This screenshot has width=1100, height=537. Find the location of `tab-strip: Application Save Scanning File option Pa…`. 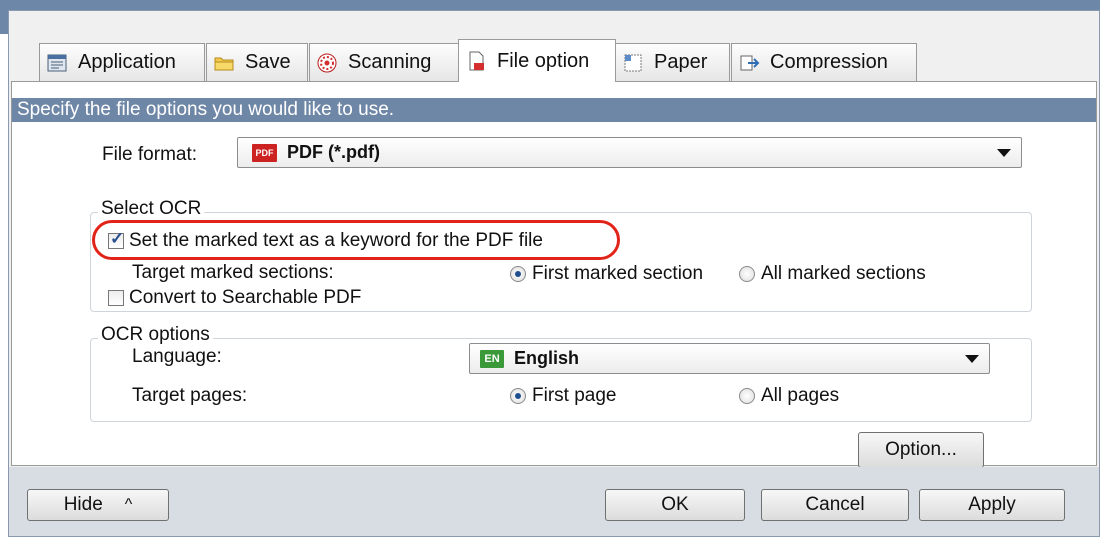

tab-strip: Application Save Scanning File option Pa… is located at coordinates (554, 50).